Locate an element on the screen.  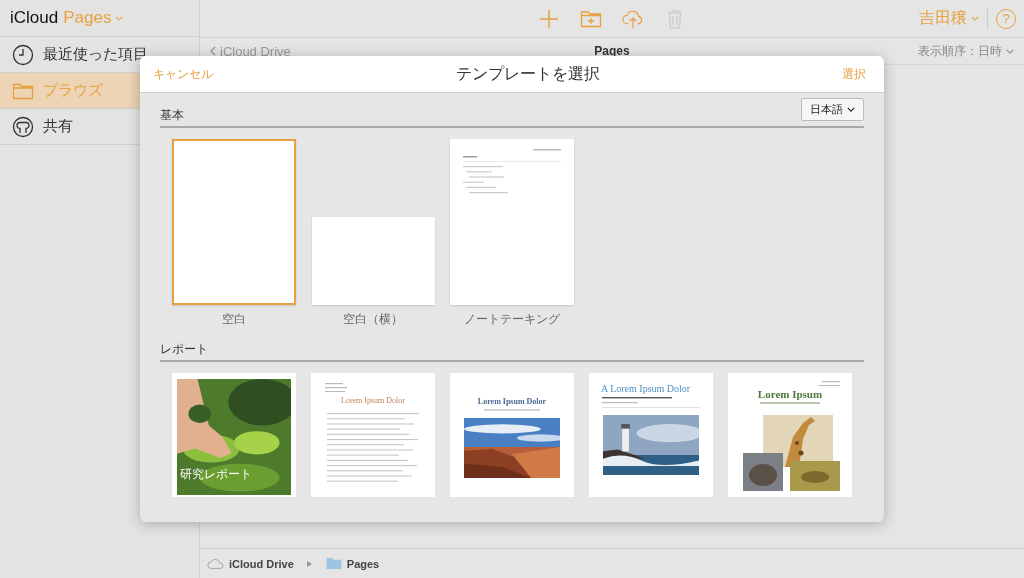
path-item: iCloud Drive is located at coordinates (261, 563).